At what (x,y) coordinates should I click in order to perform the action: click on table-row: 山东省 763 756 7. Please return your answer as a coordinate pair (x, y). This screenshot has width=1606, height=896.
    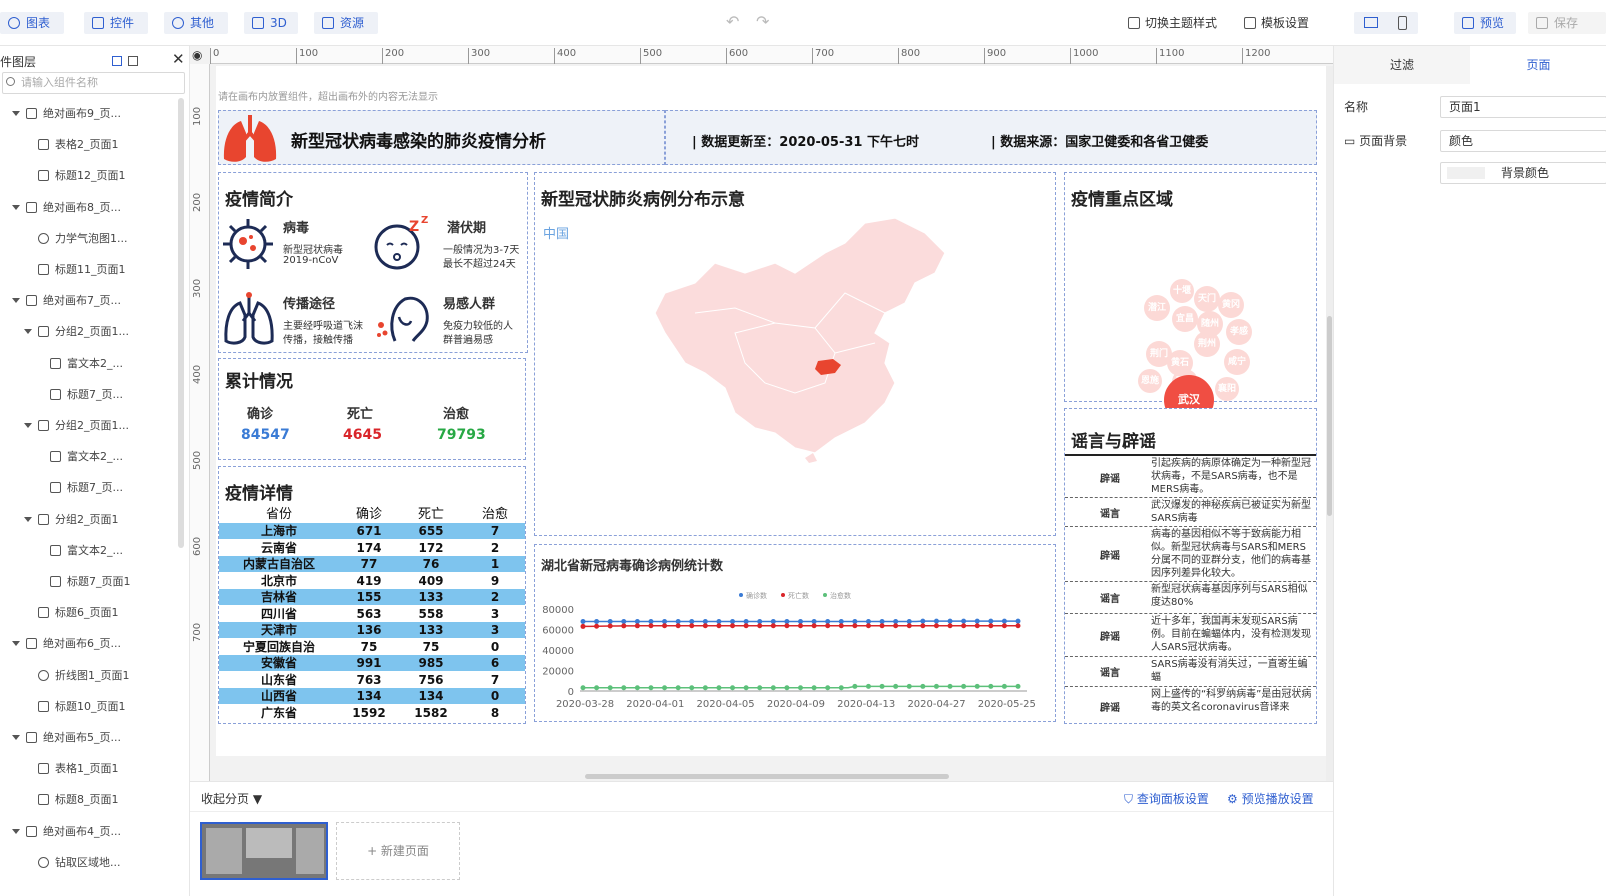
    Looking at the image, I should click on (372, 679).